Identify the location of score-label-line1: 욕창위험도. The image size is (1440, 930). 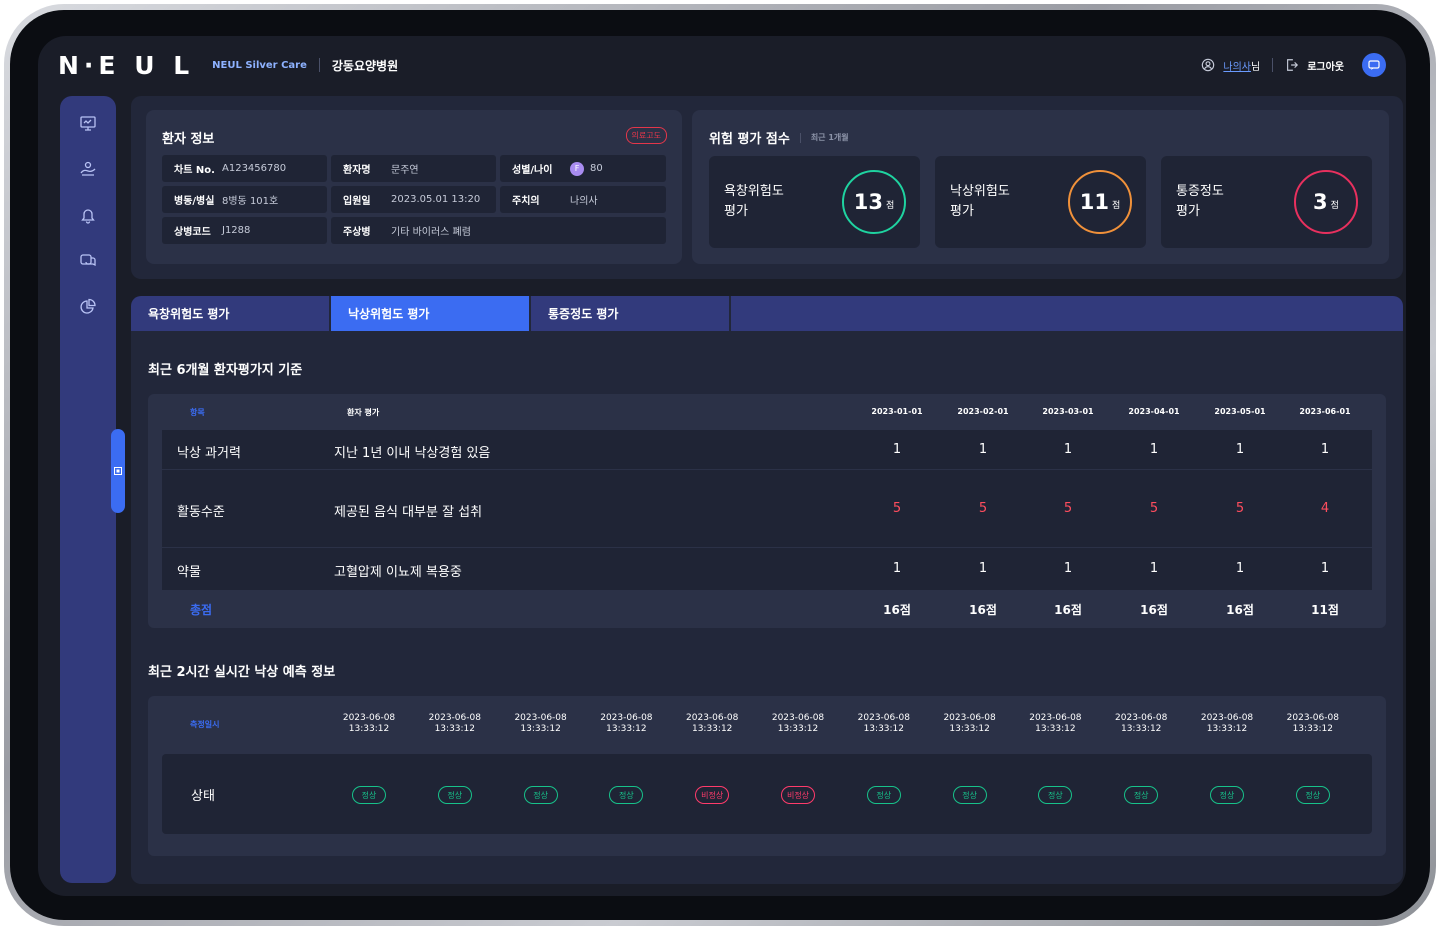
(754, 191).